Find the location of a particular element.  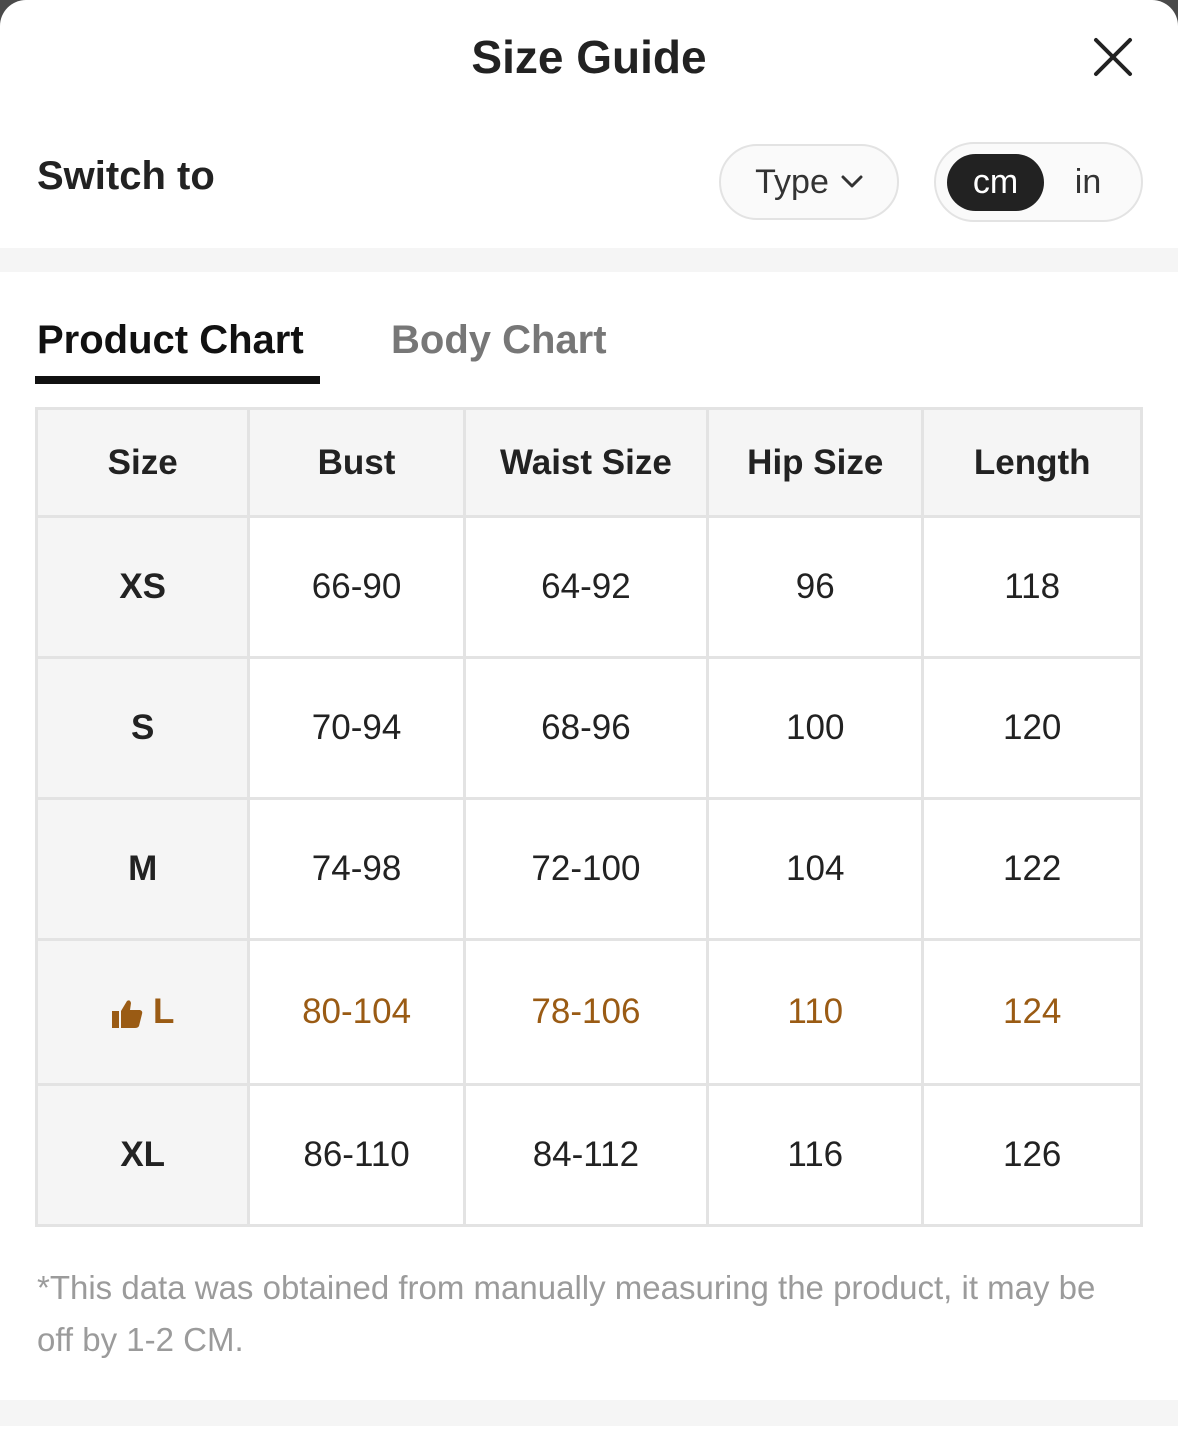

length-cell: 124 is located at coordinates (1032, 1012).